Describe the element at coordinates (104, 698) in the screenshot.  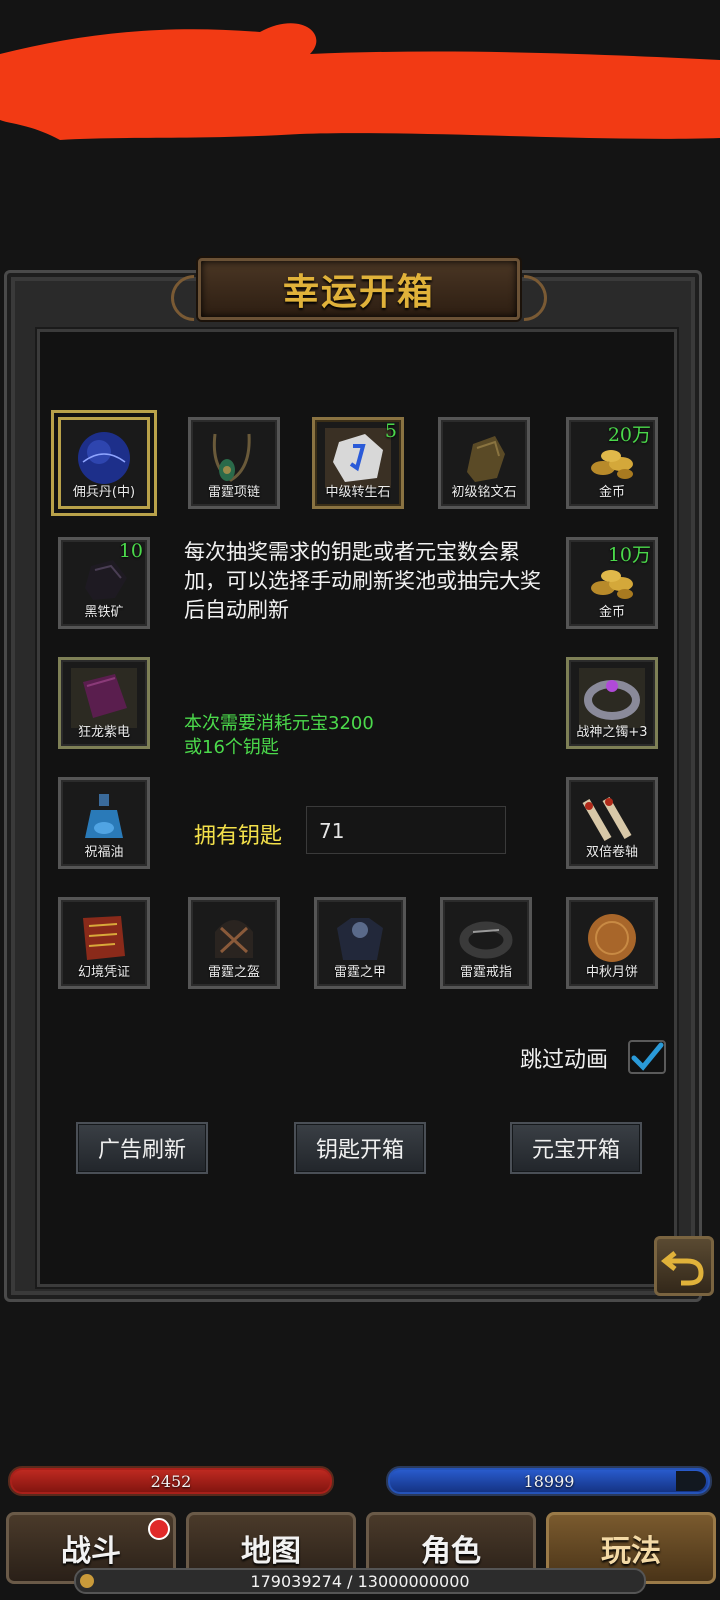
I see `purple-book-icon` at that location.